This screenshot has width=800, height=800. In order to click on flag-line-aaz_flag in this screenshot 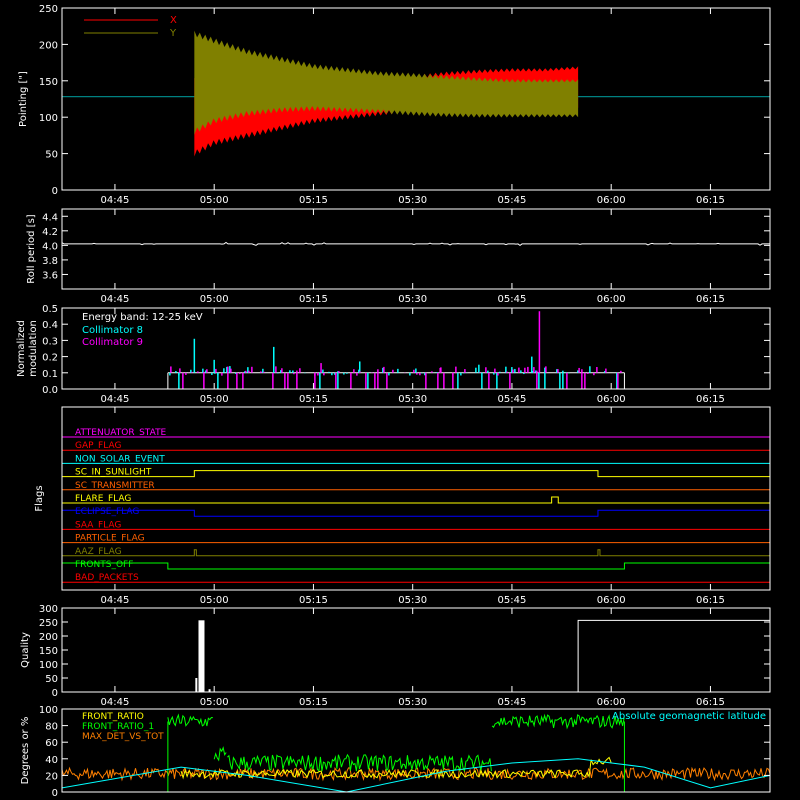, I will do `click(416, 553)`.